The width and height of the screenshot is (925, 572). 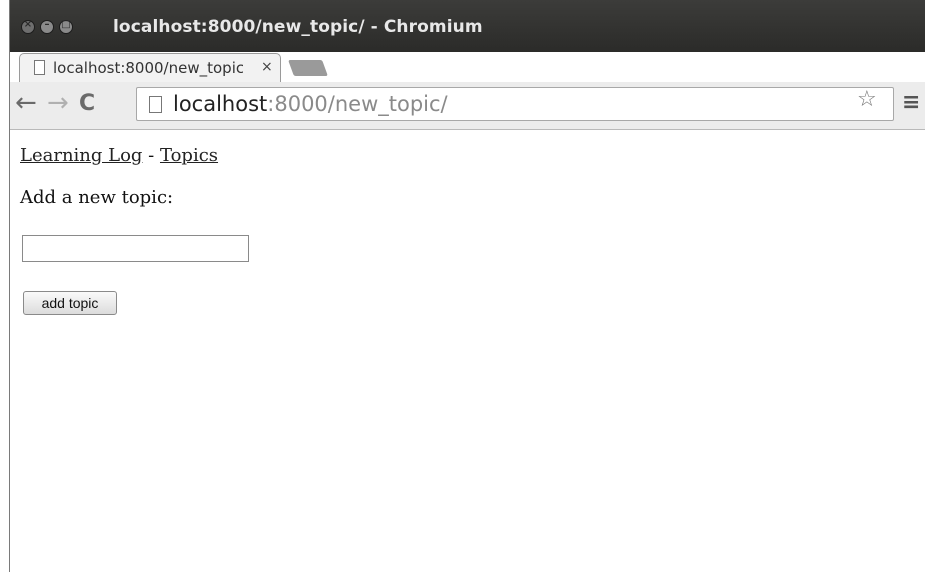 What do you see at coordinates (87, 103) in the screenshot?
I see `reload-icon: C` at bounding box center [87, 103].